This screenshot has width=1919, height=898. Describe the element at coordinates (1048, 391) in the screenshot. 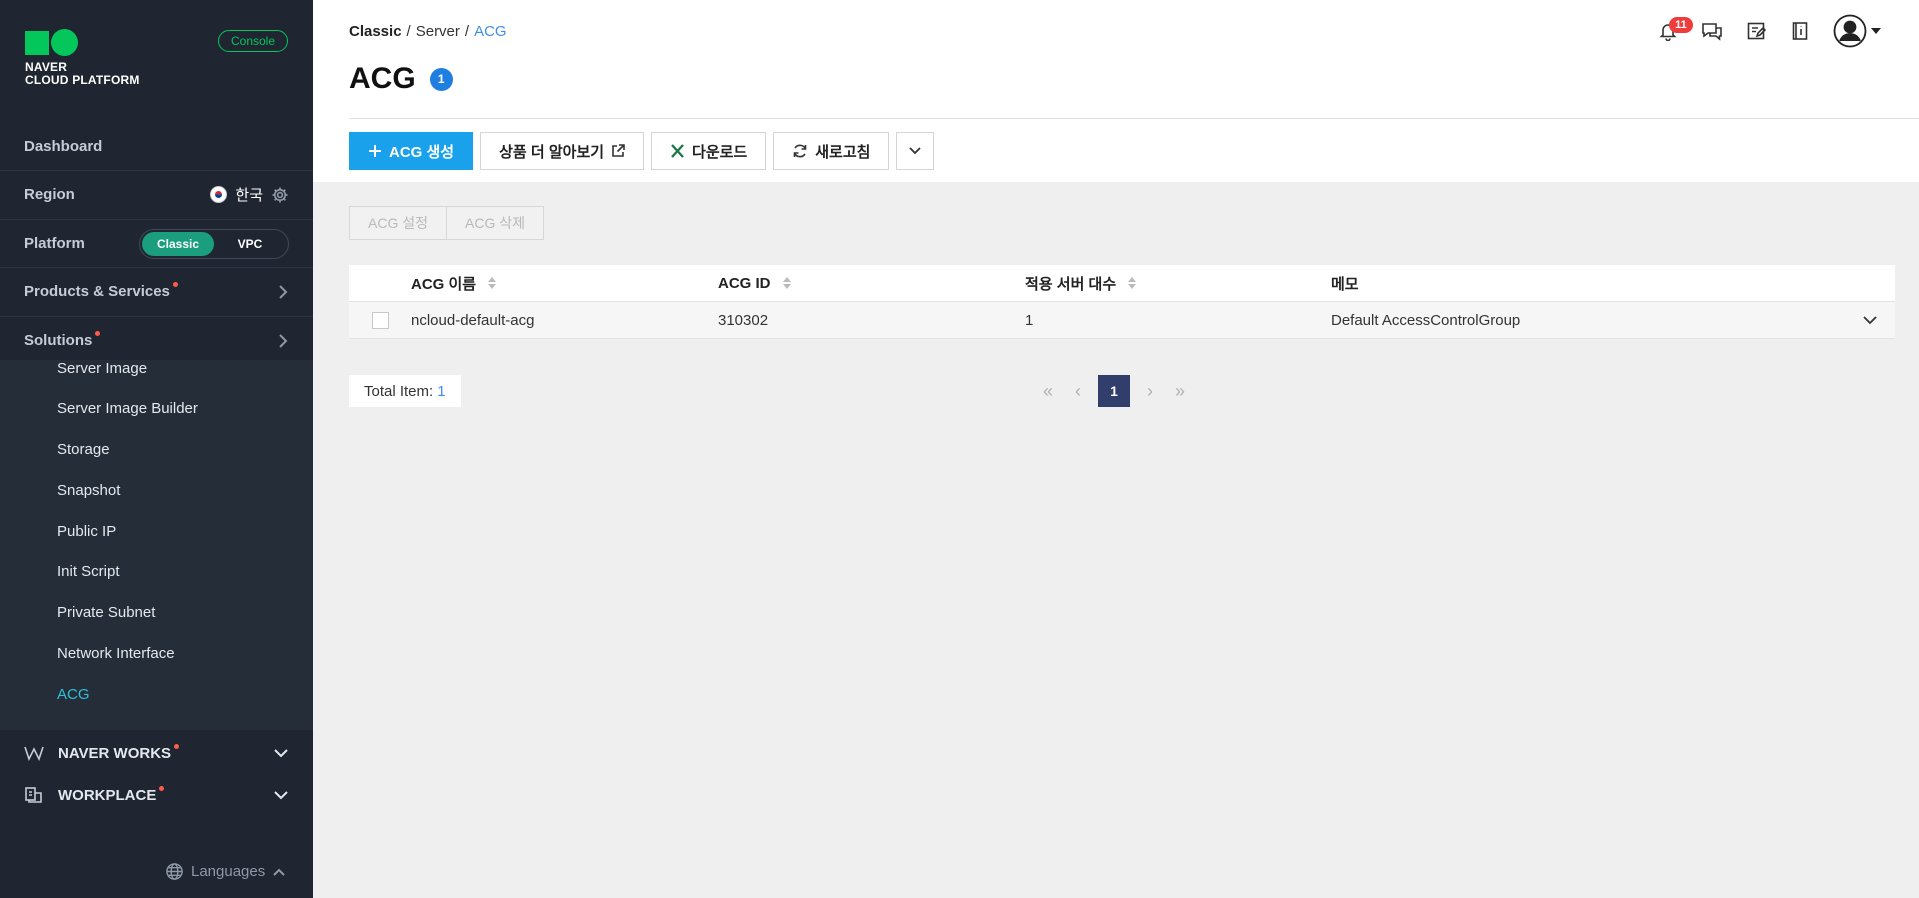

I see `first-page-icon: «` at that location.